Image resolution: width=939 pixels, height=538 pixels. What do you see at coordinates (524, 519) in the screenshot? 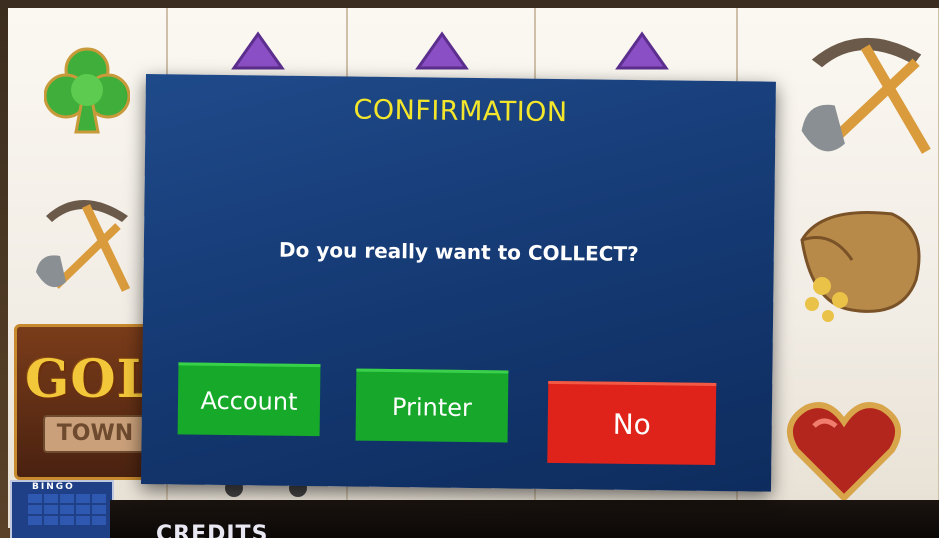
I see `bottom-bar: CREDITS` at bounding box center [524, 519].